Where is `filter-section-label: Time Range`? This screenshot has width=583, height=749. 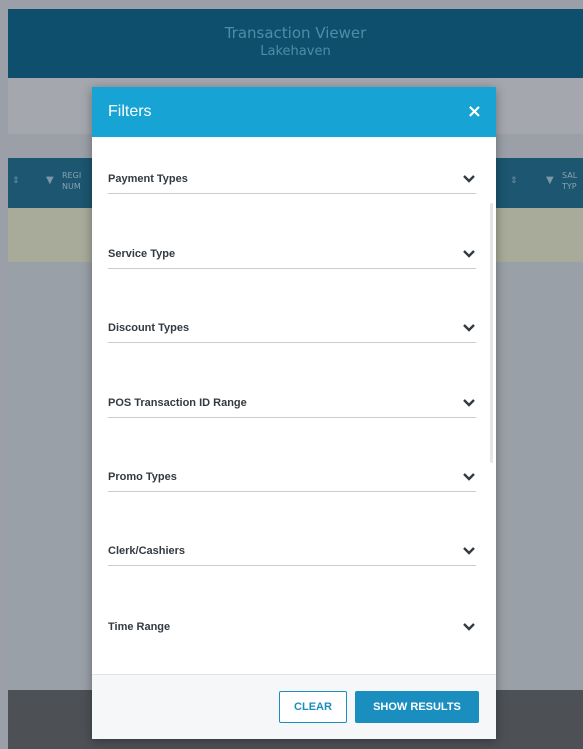 filter-section-label: Time Range is located at coordinates (139, 627).